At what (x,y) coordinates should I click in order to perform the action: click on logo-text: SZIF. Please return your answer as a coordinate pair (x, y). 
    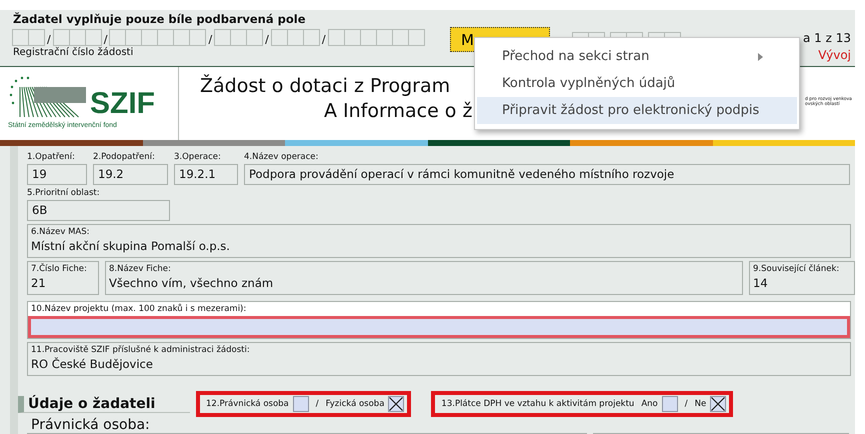
    Looking at the image, I should click on (122, 104).